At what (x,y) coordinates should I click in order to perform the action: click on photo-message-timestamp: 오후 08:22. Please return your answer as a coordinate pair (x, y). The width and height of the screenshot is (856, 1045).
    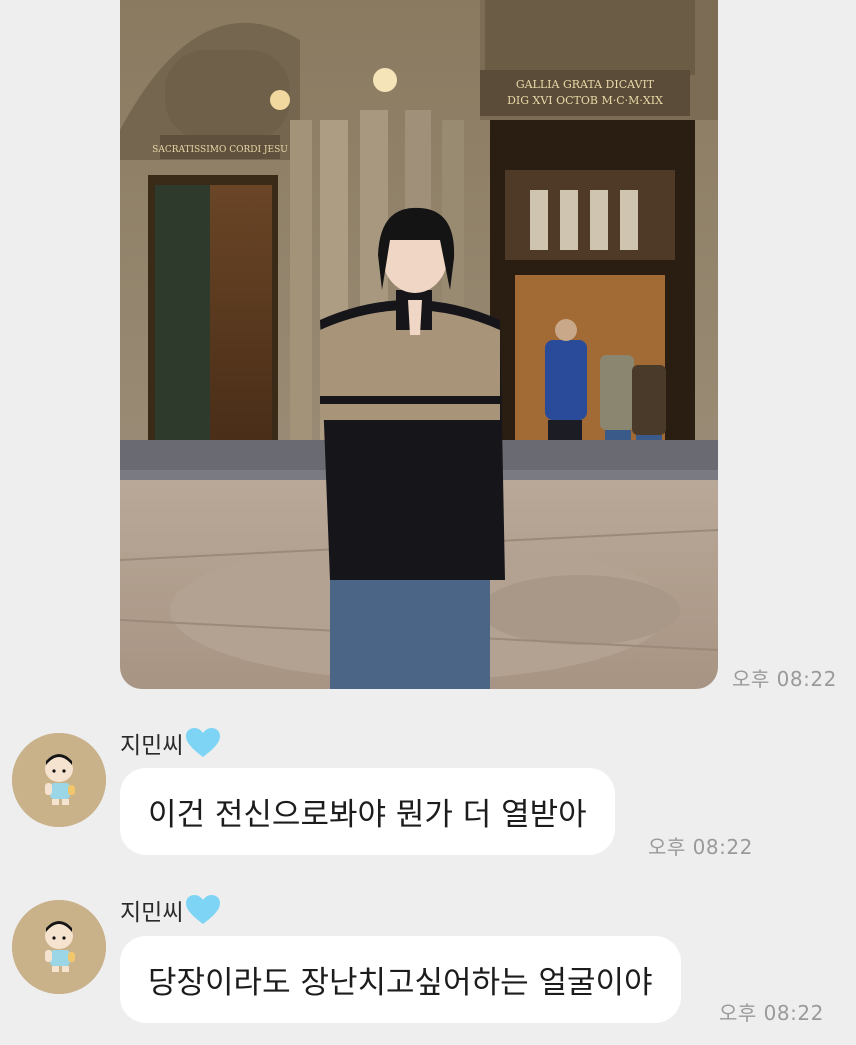
    Looking at the image, I should click on (784, 679).